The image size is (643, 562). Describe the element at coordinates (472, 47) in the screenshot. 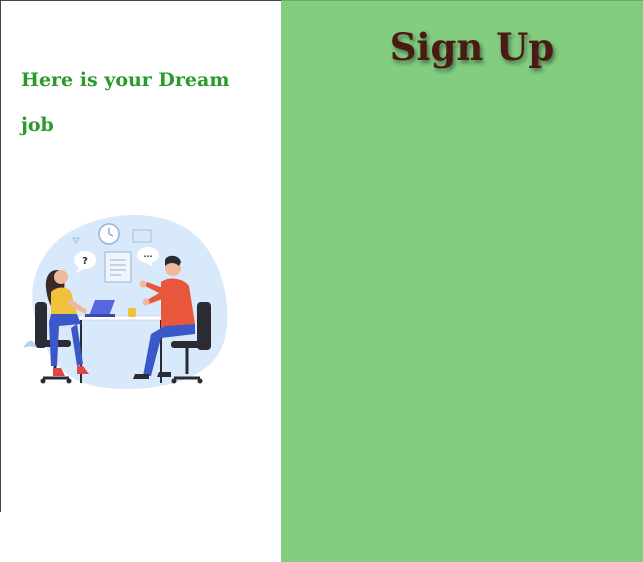

I see `signup-title: Sign Up` at that location.